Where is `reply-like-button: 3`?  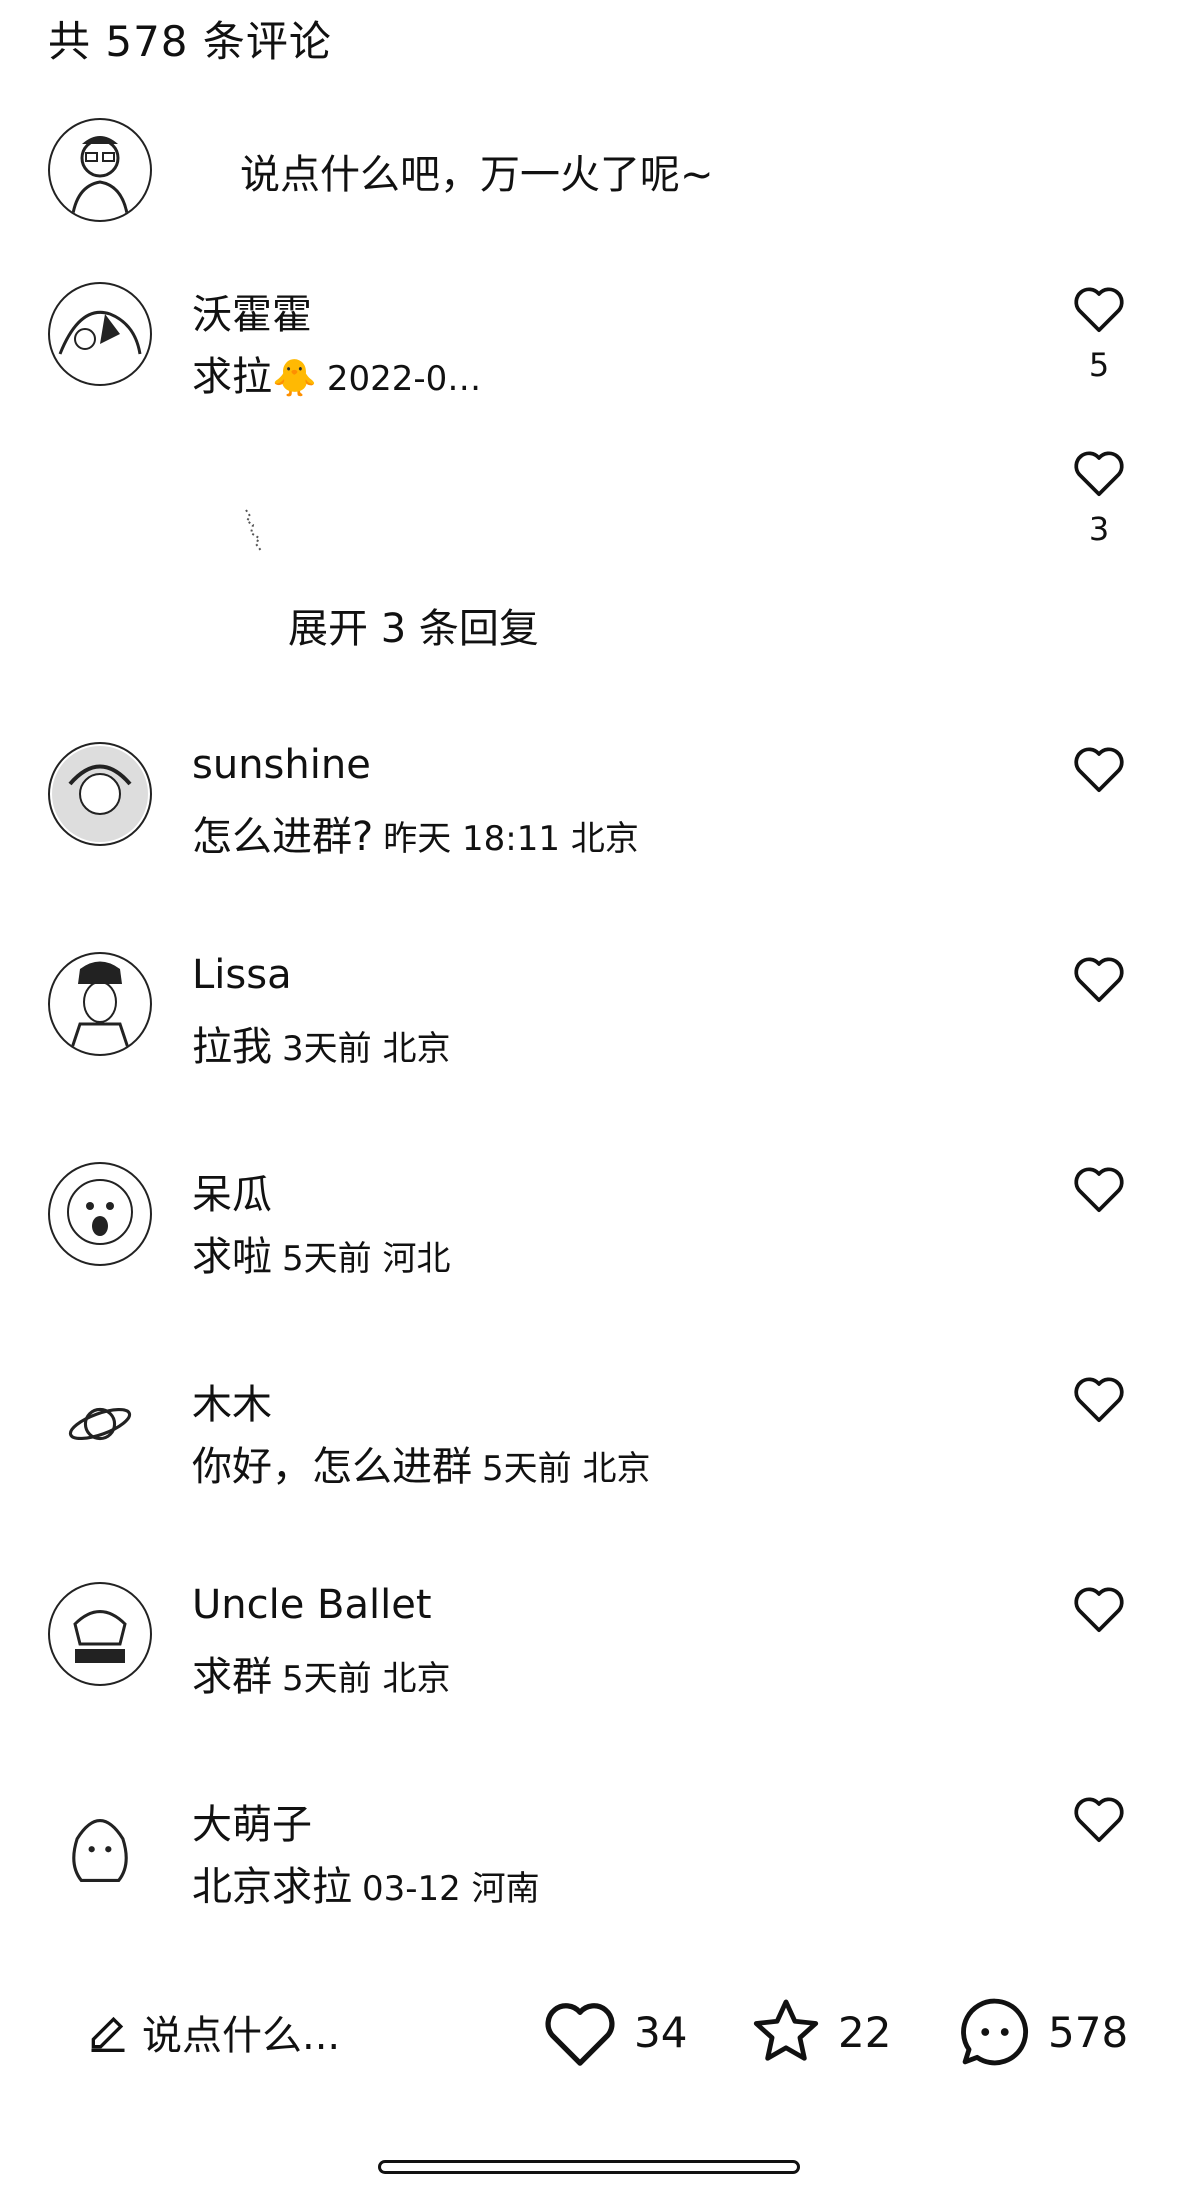 reply-like-button: 3 is located at coordinates (1099, 497).